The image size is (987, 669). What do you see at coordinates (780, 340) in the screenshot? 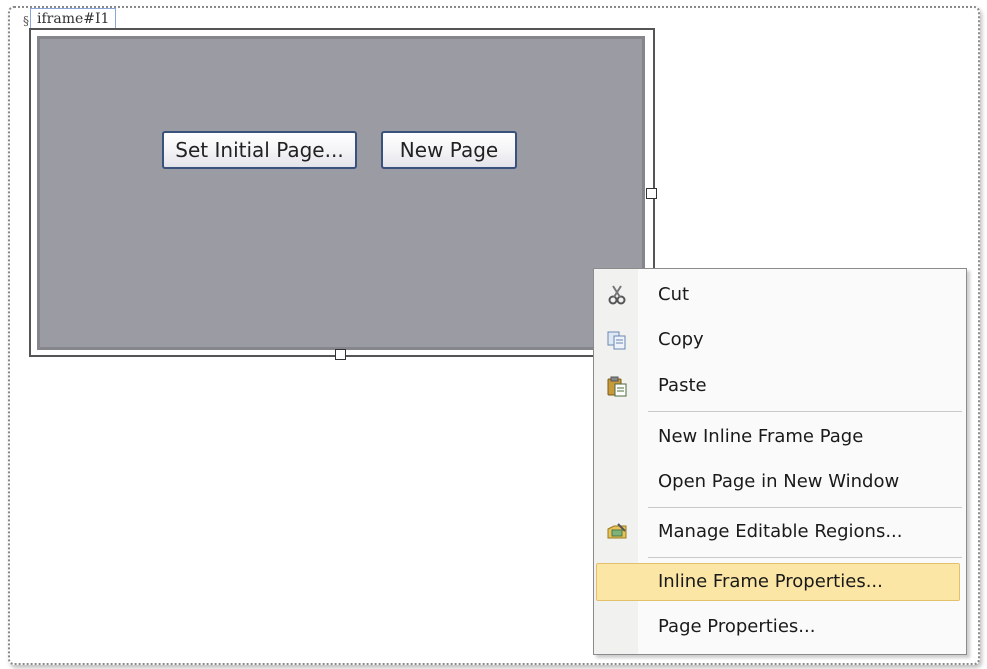
I see `menu-item-copy: Copy` at bounding box center [780, 340].